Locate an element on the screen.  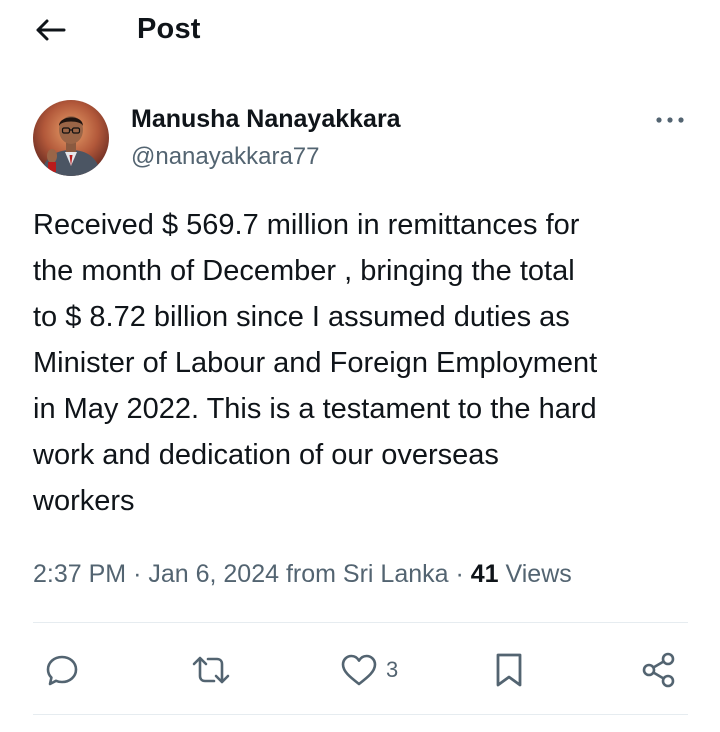
arrow-left-icon is located at coordinates (51, 30).